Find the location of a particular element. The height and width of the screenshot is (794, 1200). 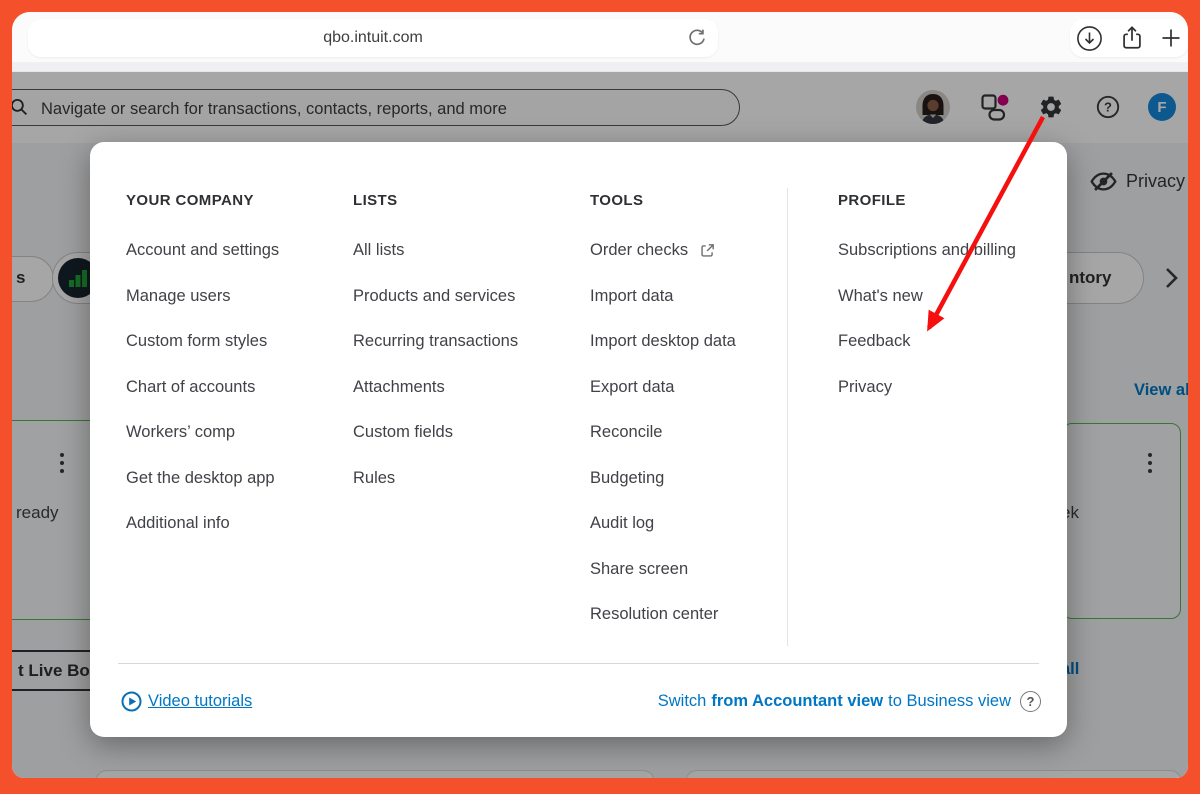

menu-item-export-data: Export data is located at coordinates (663, 388).